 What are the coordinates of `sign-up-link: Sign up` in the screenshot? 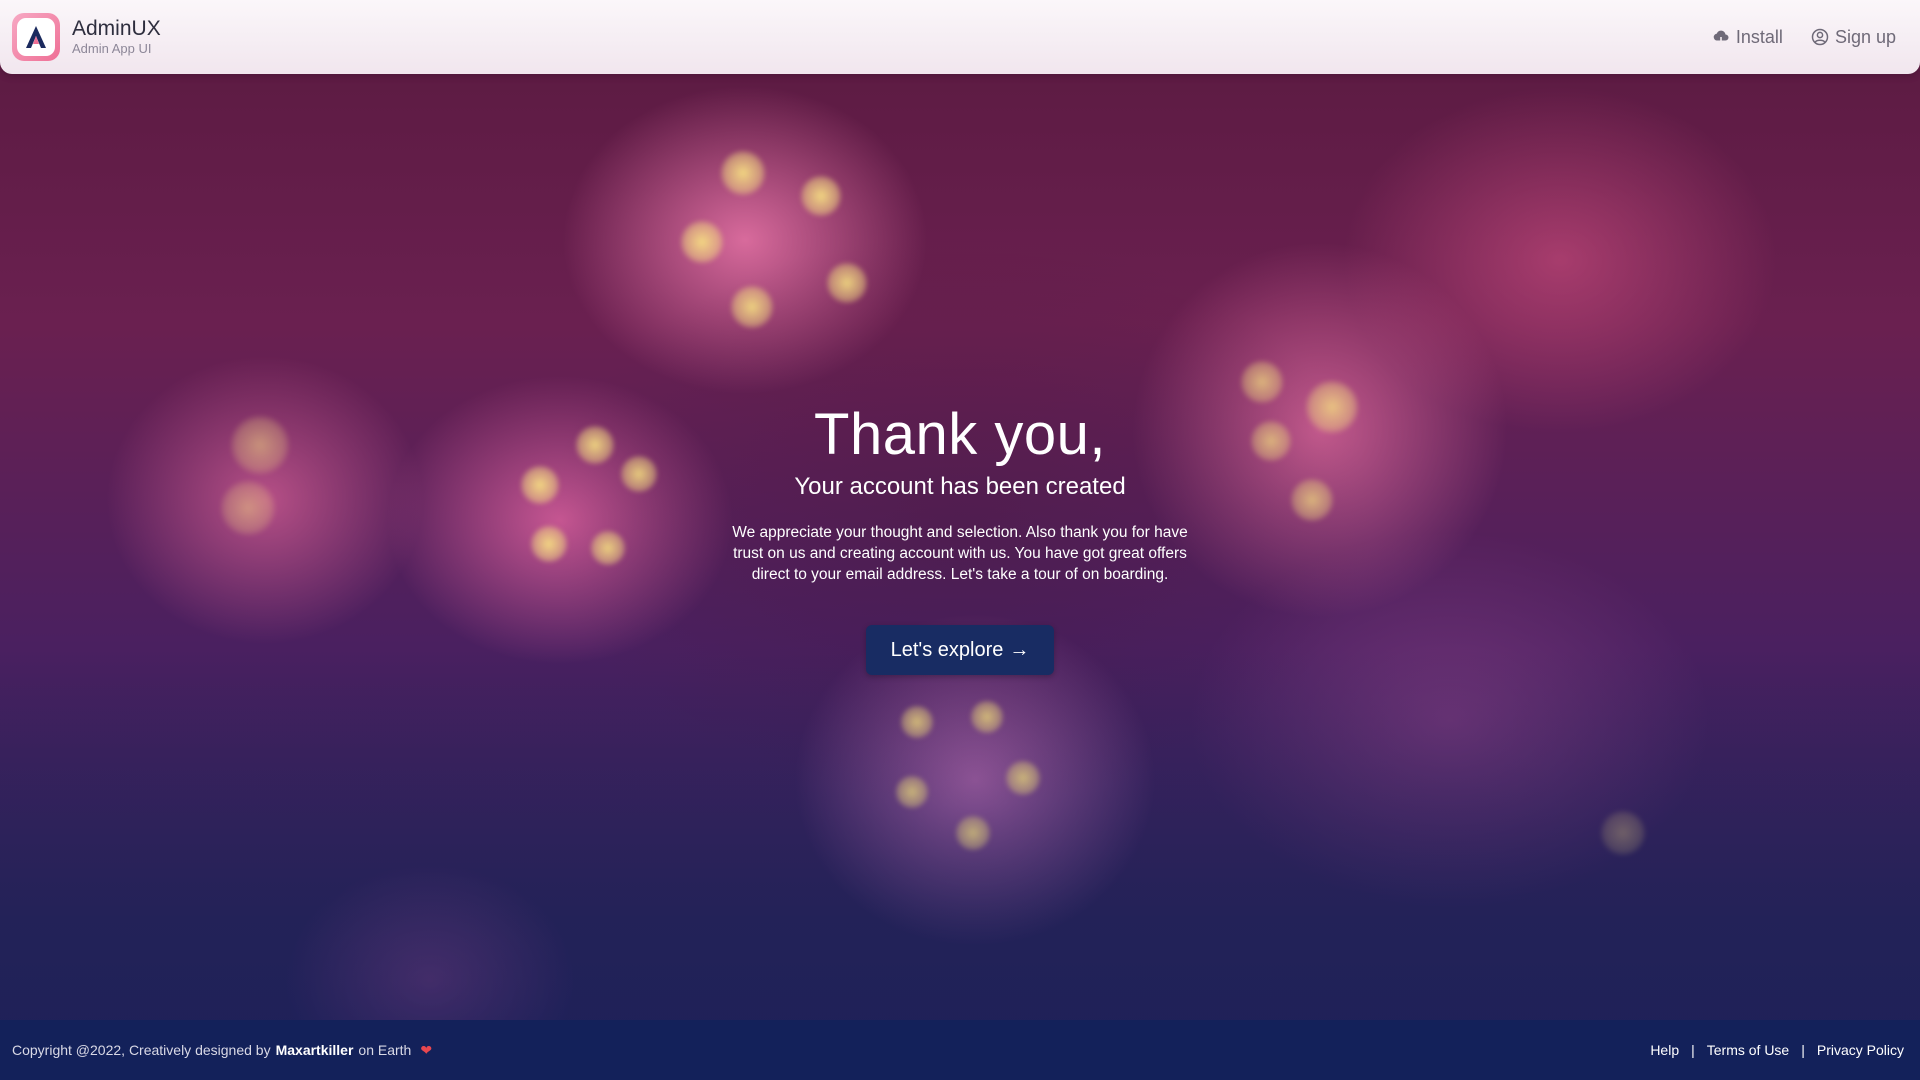 It's located at (1853, 37).